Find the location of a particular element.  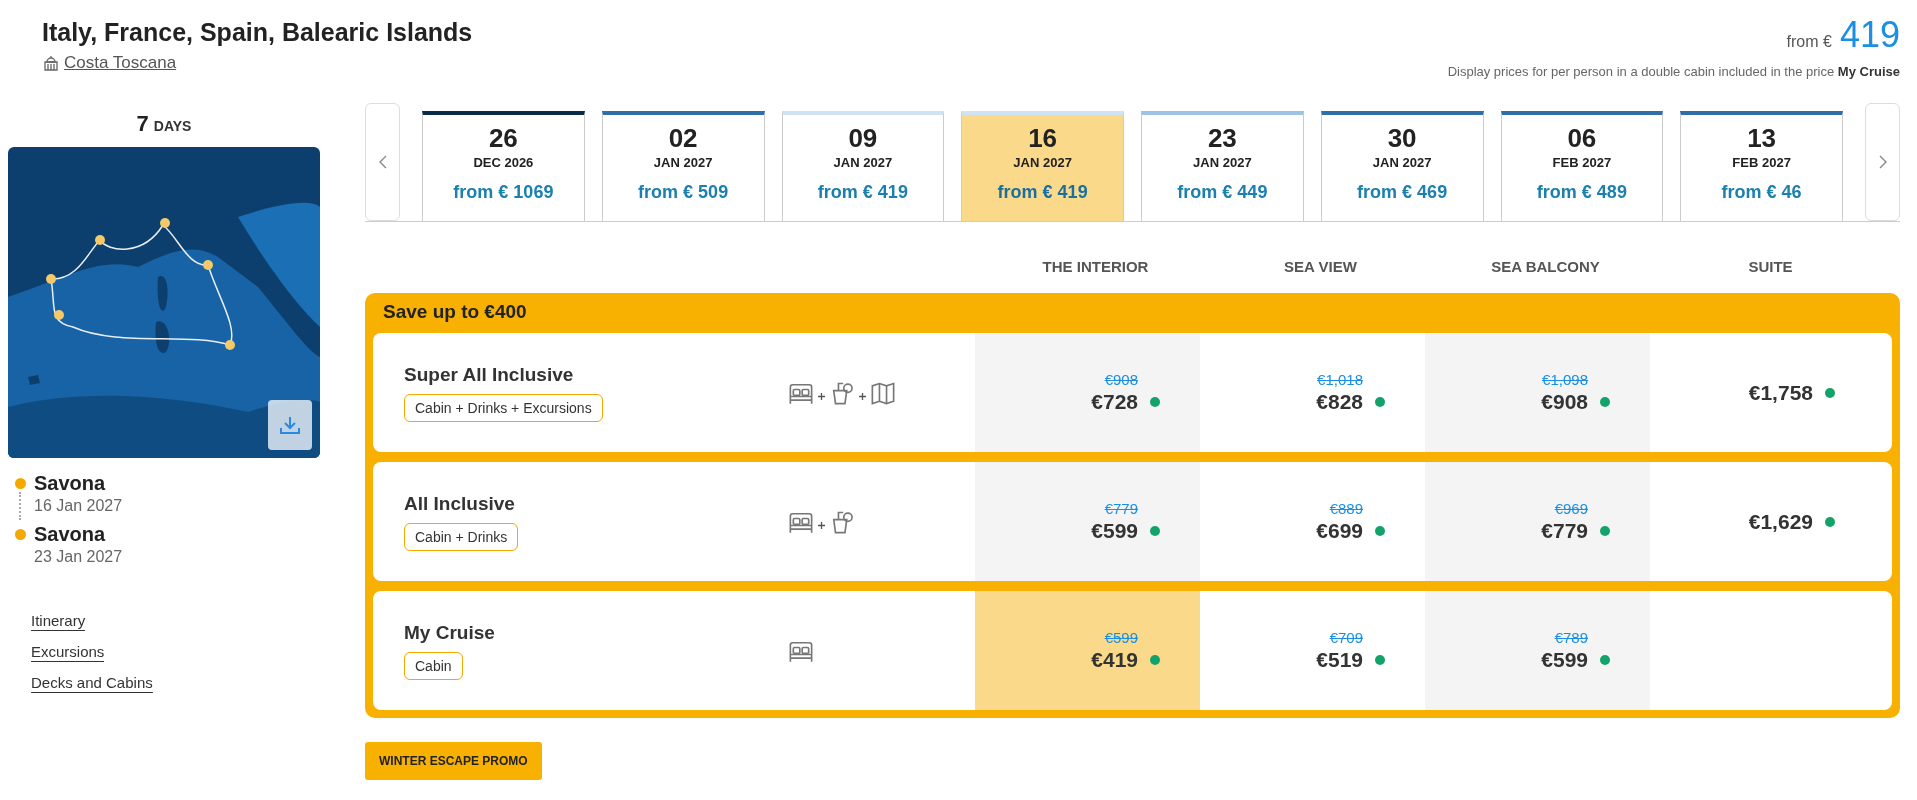

price: €779 is located at coordinates (1564, 531).